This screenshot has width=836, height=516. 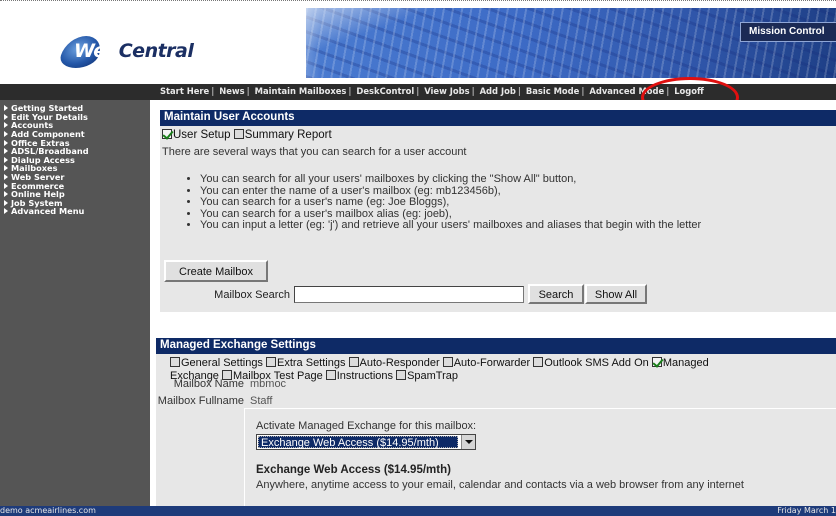 What do you see at coordinates (492, 363) in the screenshot?
I see `tab-auto-forwarder: Auto-Forwarder` at bounding box center [492, 363].